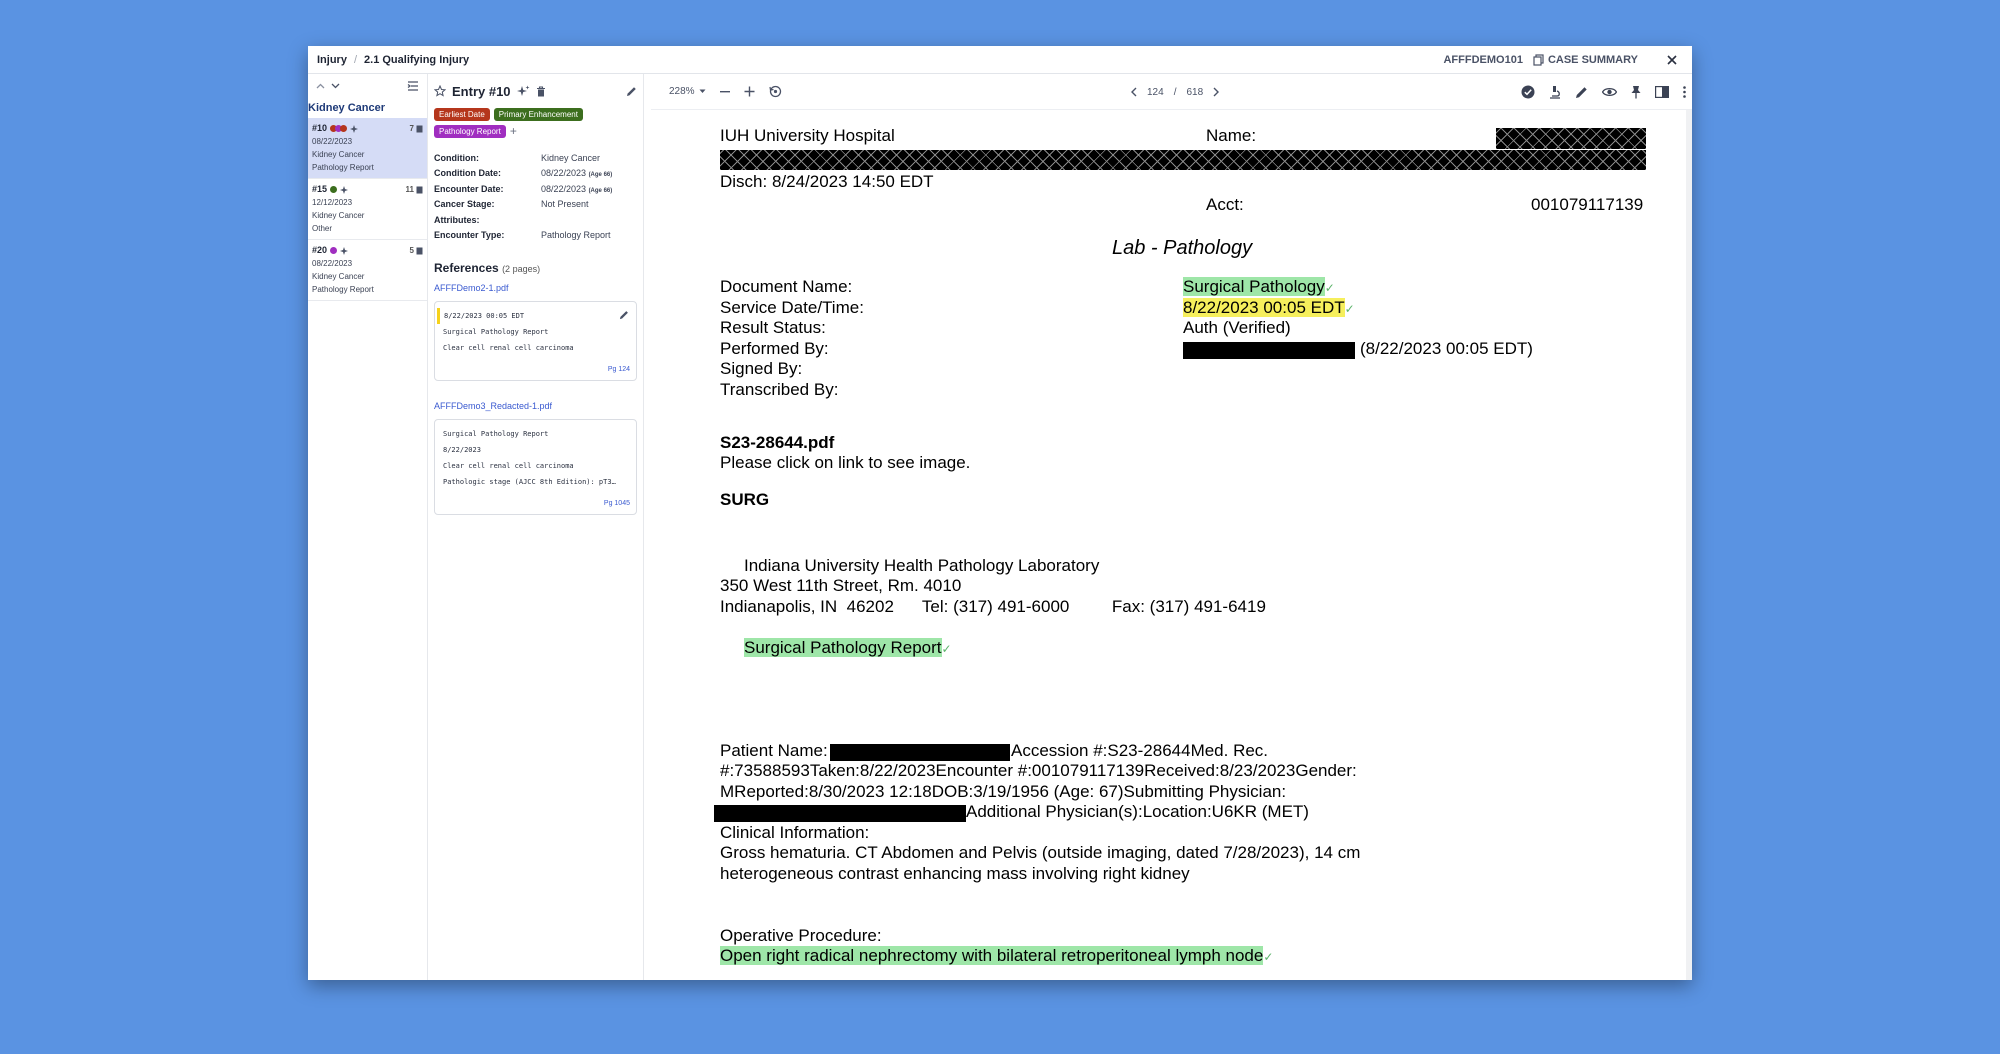  What do you see at coordinates (1662, 92) in the screenshot?
I see `split-view-icon` at bounding box center [1662, 92].